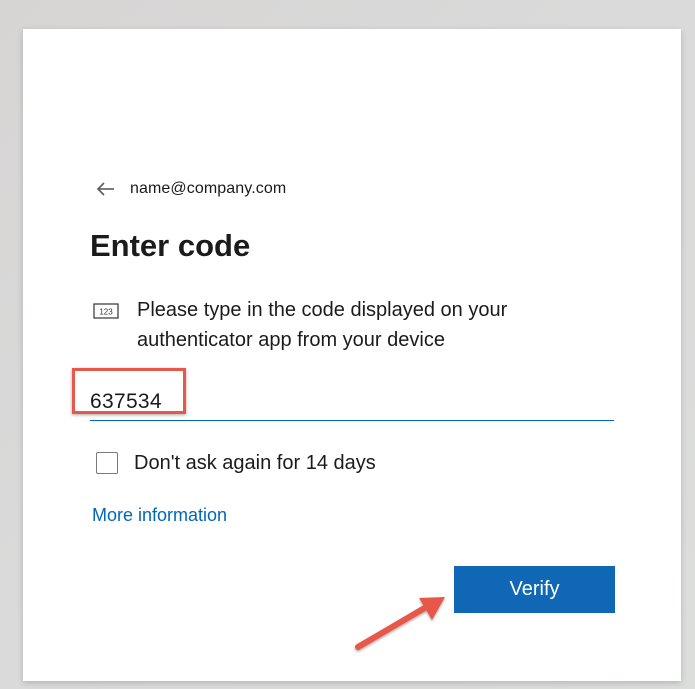 The width and height of the screenshot is (695, 689). Describe the element at coordinates (255, 463) in the screenshot. I see `remember-label: Don't ask again for 14 days` at that location.